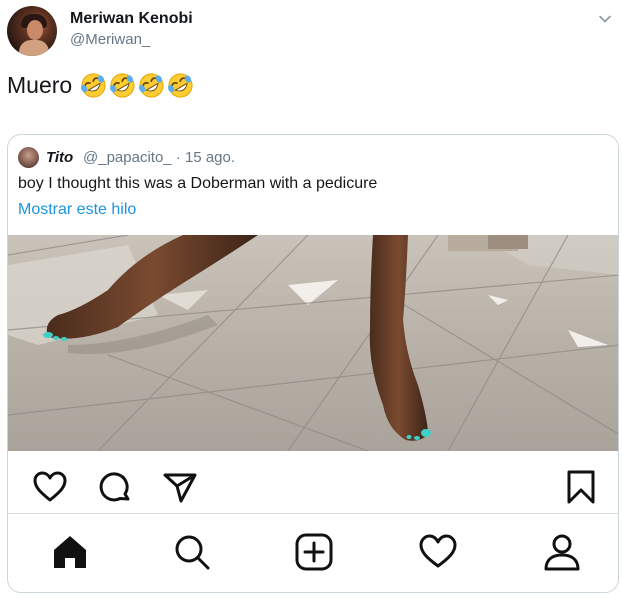  I want to click on quoted-avatar, so click(28, 157).